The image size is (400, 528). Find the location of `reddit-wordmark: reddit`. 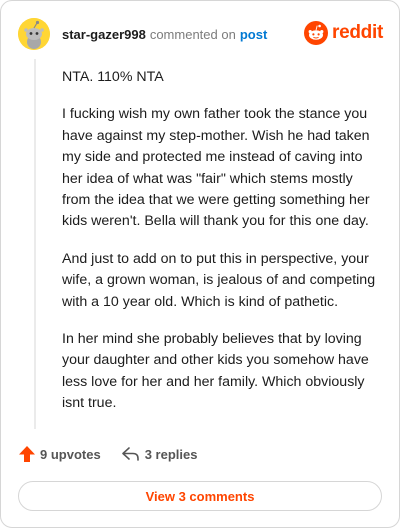

reddit-wordmark: reddit is located at coordinates (357, 32).